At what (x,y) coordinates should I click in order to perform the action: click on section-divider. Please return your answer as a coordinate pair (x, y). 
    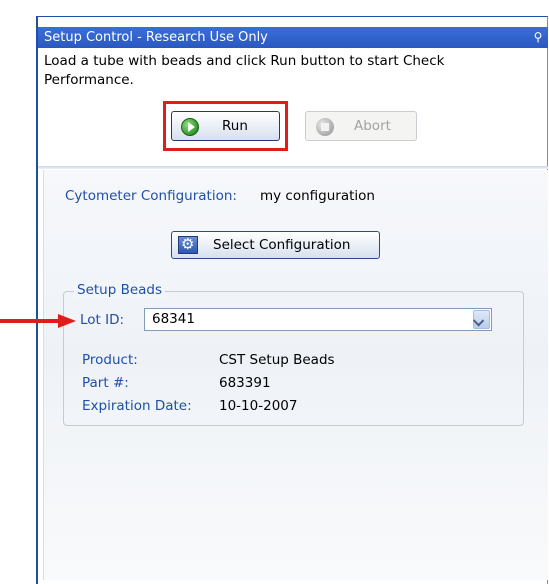
    Looking at the image, I should click on (293, 167).